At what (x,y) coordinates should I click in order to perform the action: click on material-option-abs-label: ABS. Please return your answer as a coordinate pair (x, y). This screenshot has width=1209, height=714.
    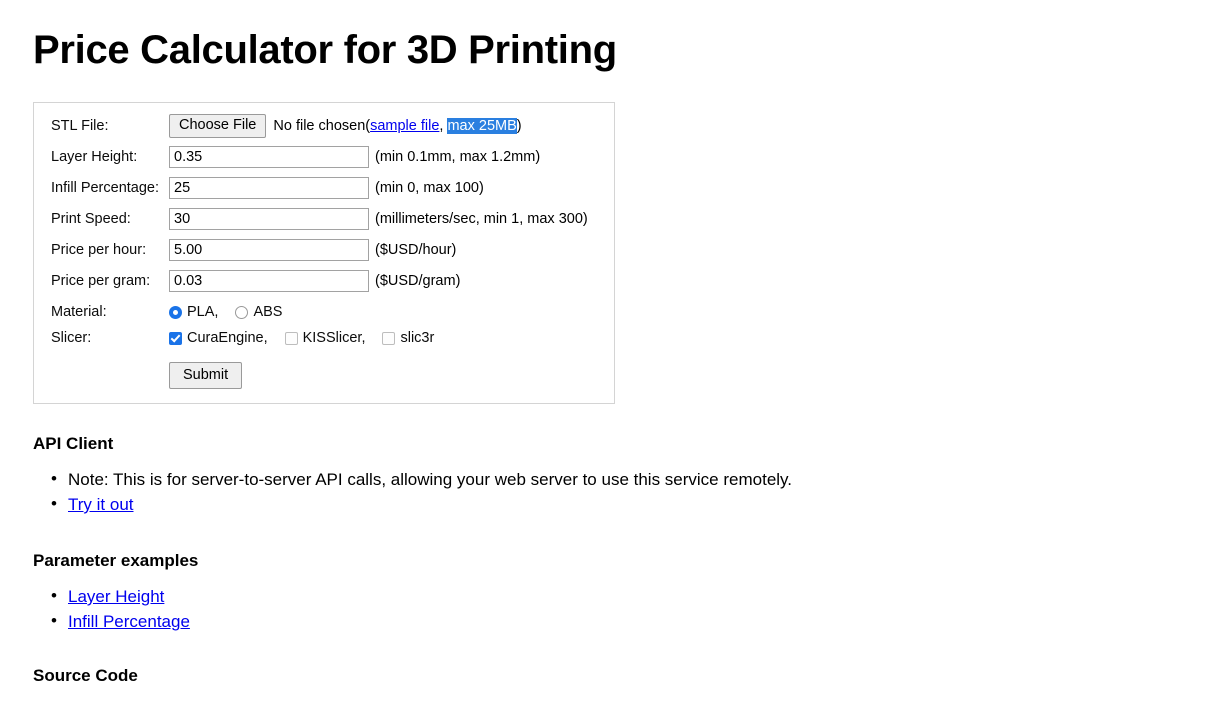
    Looking at the image, I should click on (268, 312).